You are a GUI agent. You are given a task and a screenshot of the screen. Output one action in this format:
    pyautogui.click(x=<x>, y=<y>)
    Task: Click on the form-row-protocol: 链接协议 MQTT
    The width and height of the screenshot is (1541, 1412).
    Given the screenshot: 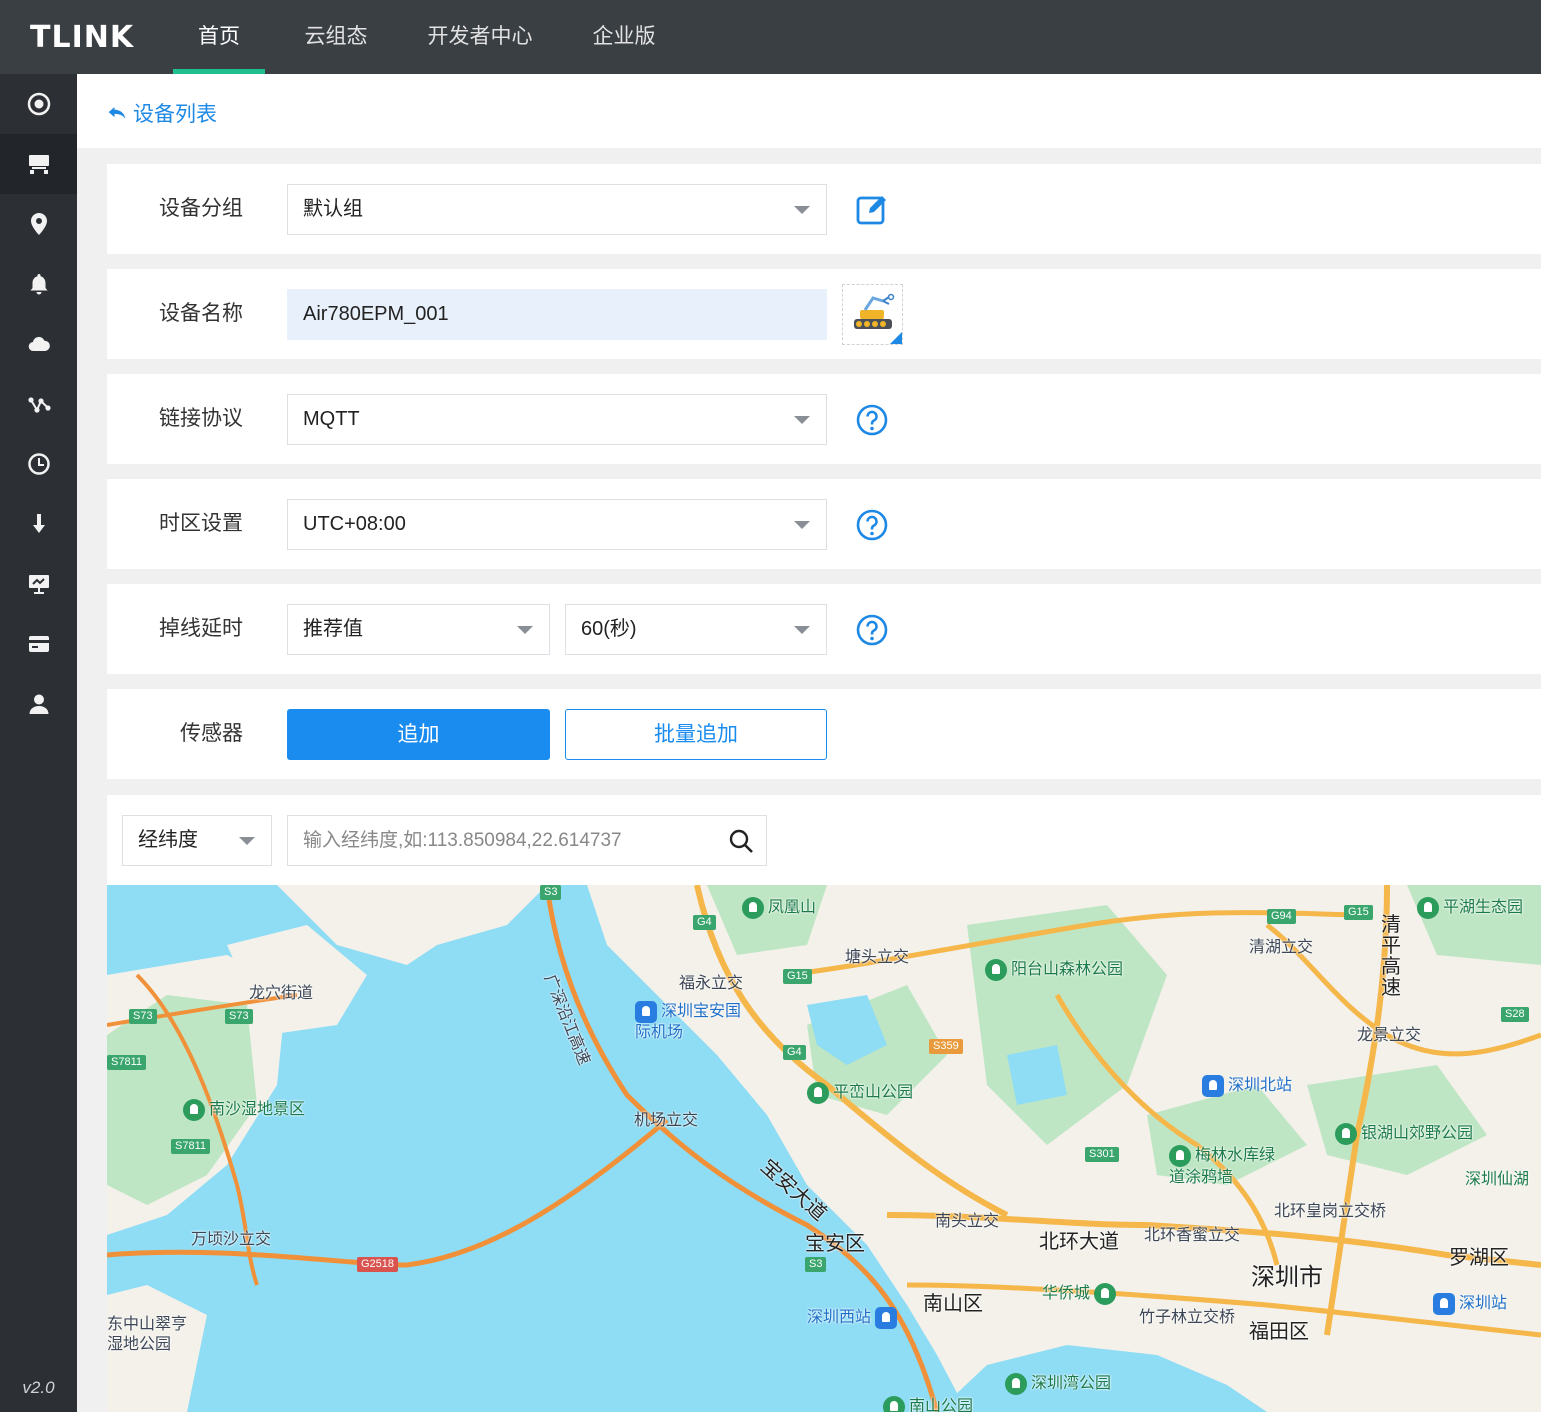 What is the action you would take?
    pyautogui.click(x=824, y=419)
    